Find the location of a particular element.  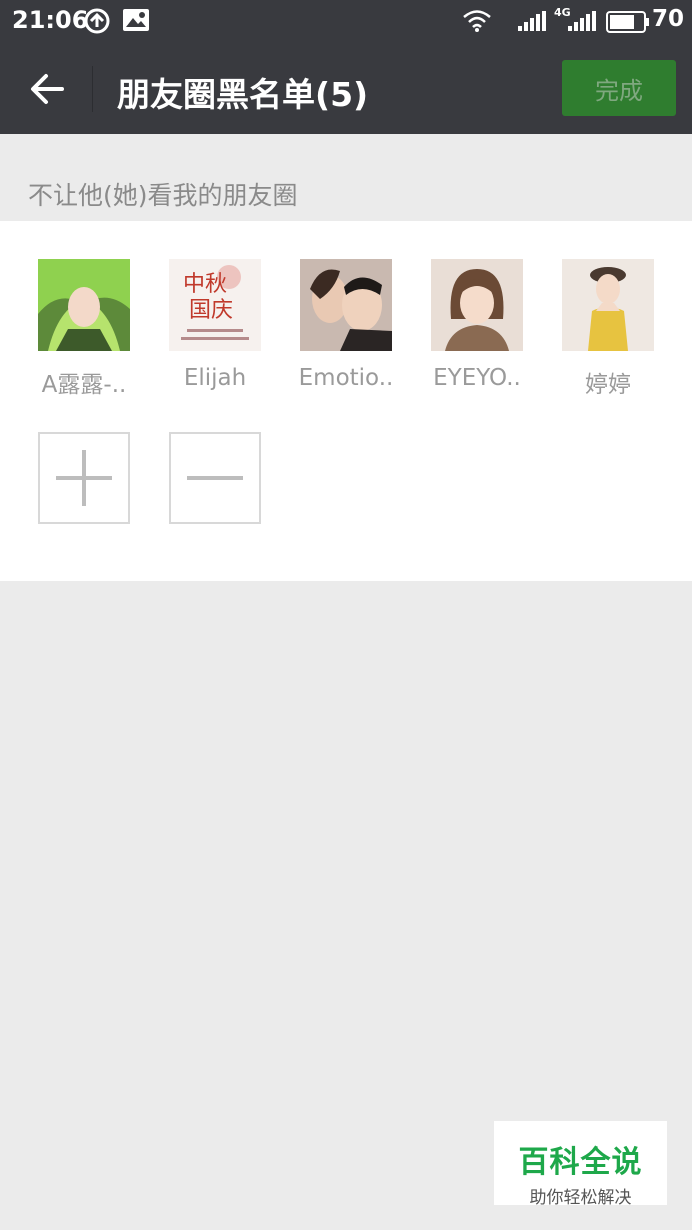

member-item: Emotio.. is located at coordinates (346, 325).